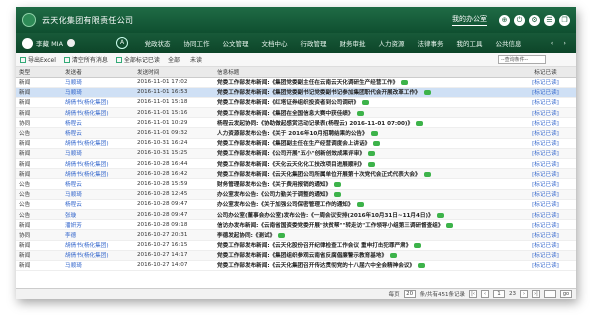  What do you see at coordinates (196, 43) in the screenshot?
I see `nav-item-collab: 协同工作` at bounding box center [196, 43].